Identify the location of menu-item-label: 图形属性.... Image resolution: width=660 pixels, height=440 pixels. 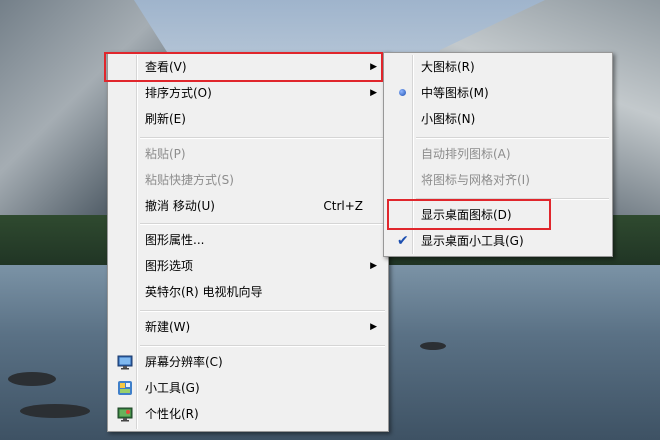
(175, 240).